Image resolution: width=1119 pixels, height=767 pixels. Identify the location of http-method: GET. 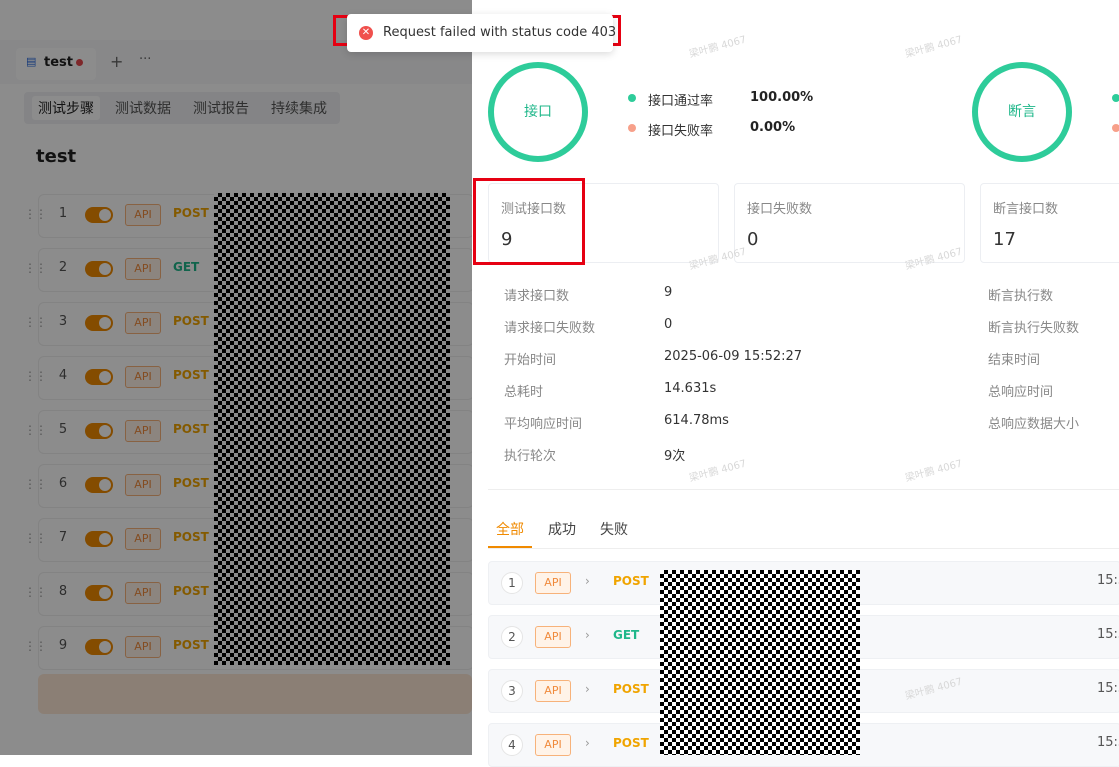
(626, 635).